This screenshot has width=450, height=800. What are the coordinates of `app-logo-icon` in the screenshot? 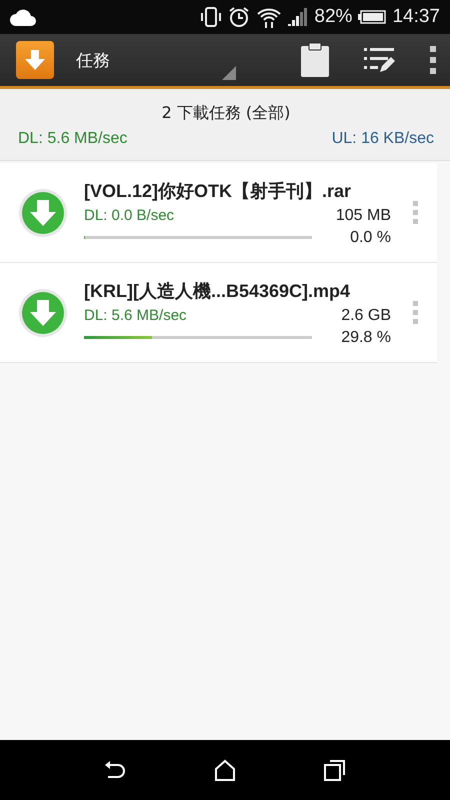 It's located at (35, 60).